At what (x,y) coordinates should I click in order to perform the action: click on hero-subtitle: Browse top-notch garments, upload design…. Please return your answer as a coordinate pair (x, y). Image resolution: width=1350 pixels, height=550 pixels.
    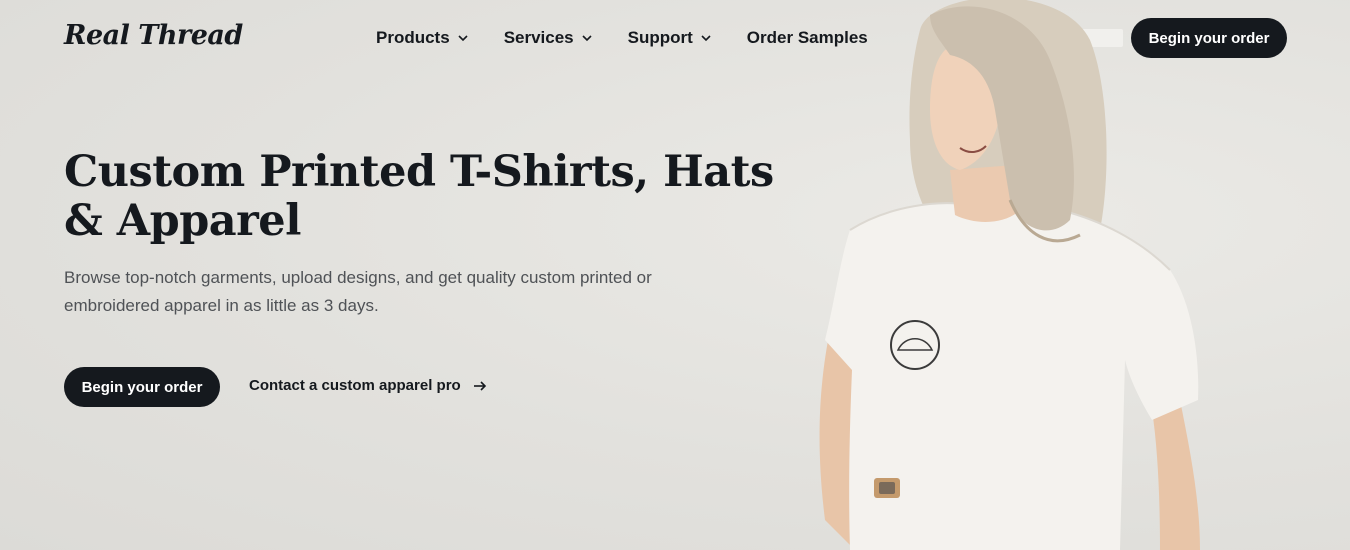
    Looking at the image, I should click on (358, 291).